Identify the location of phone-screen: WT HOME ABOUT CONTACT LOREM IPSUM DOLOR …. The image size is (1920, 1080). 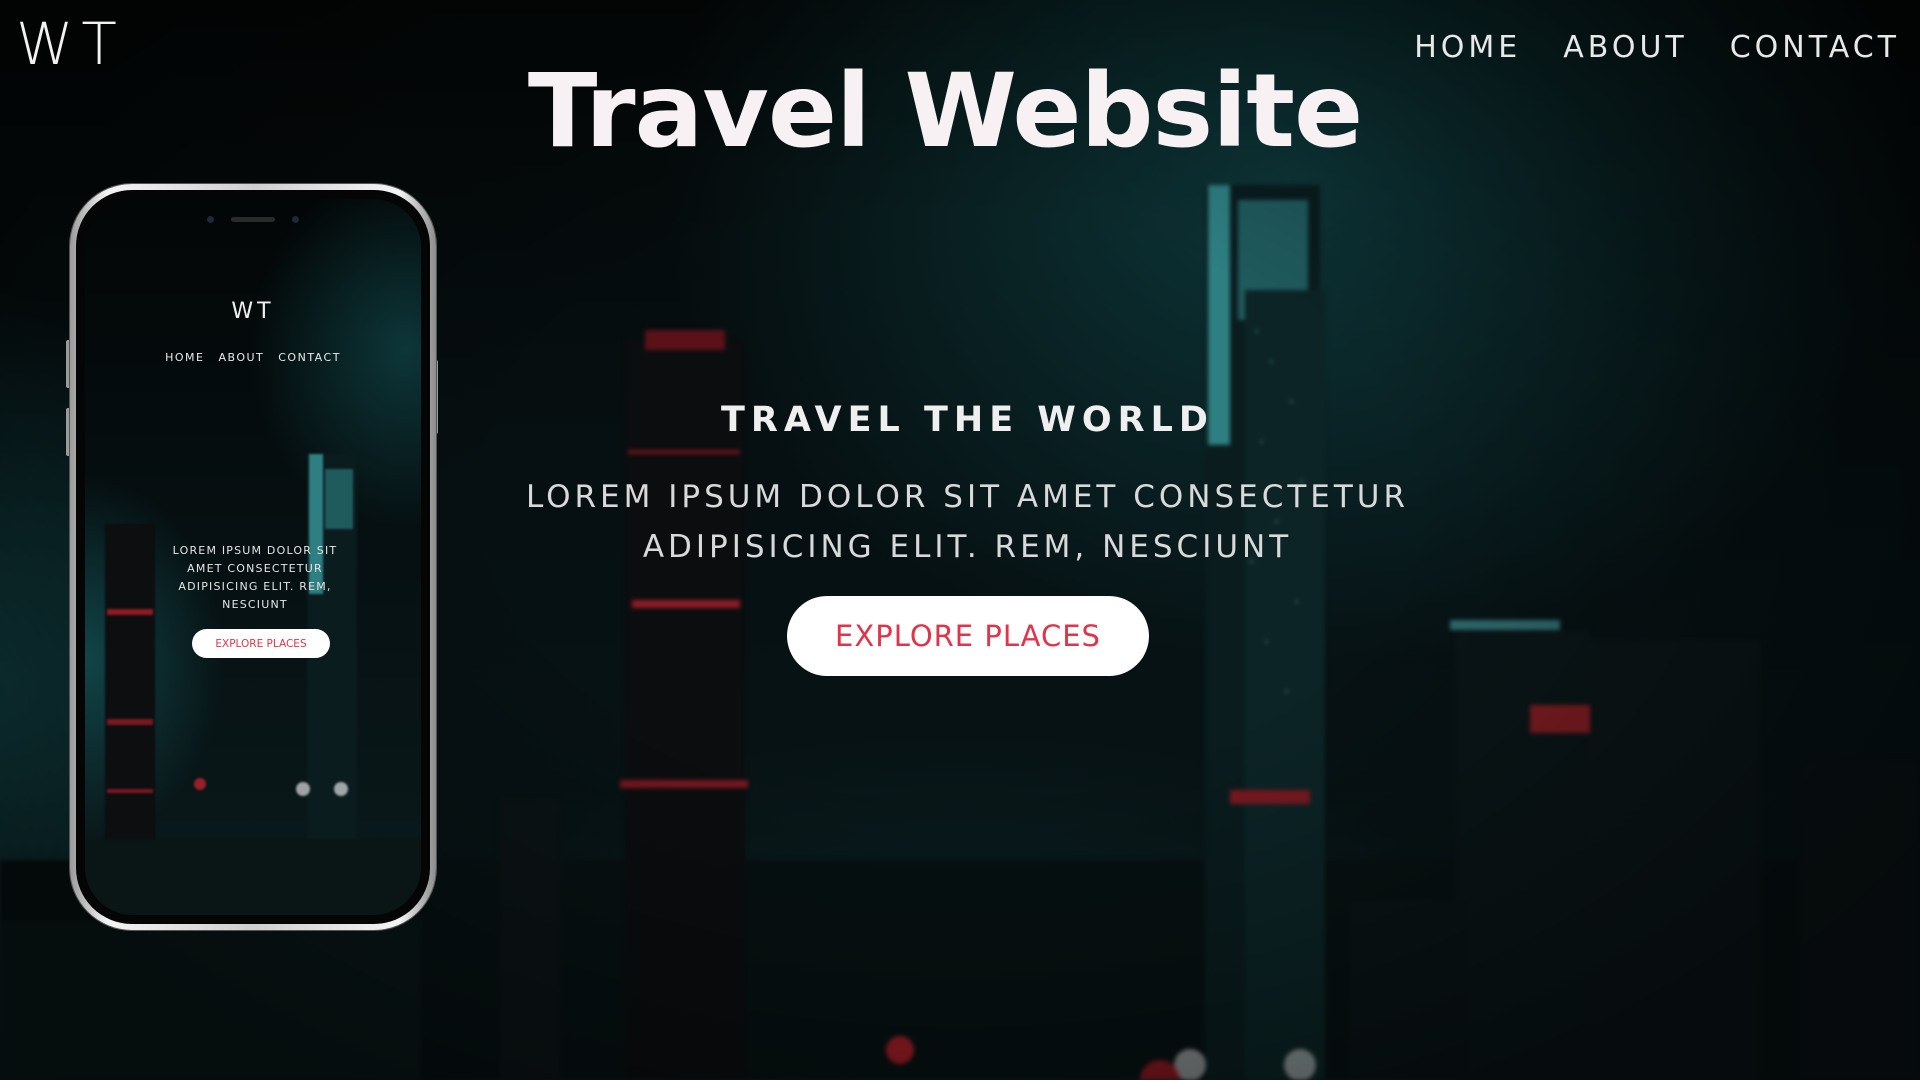
(253, 557).